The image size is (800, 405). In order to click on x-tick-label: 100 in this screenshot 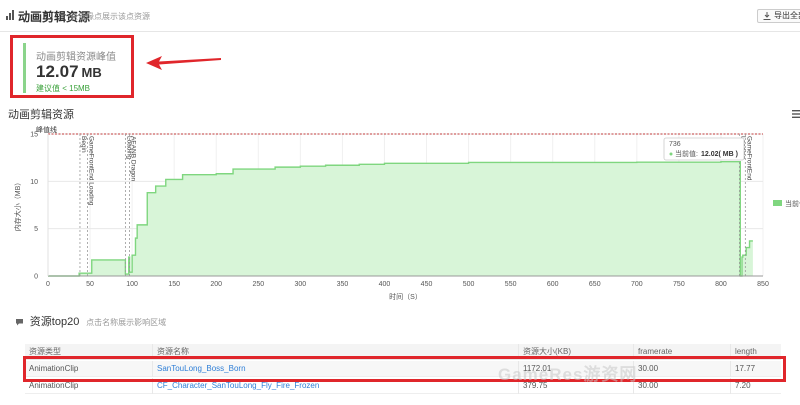, I will do `click(132, 284)`.